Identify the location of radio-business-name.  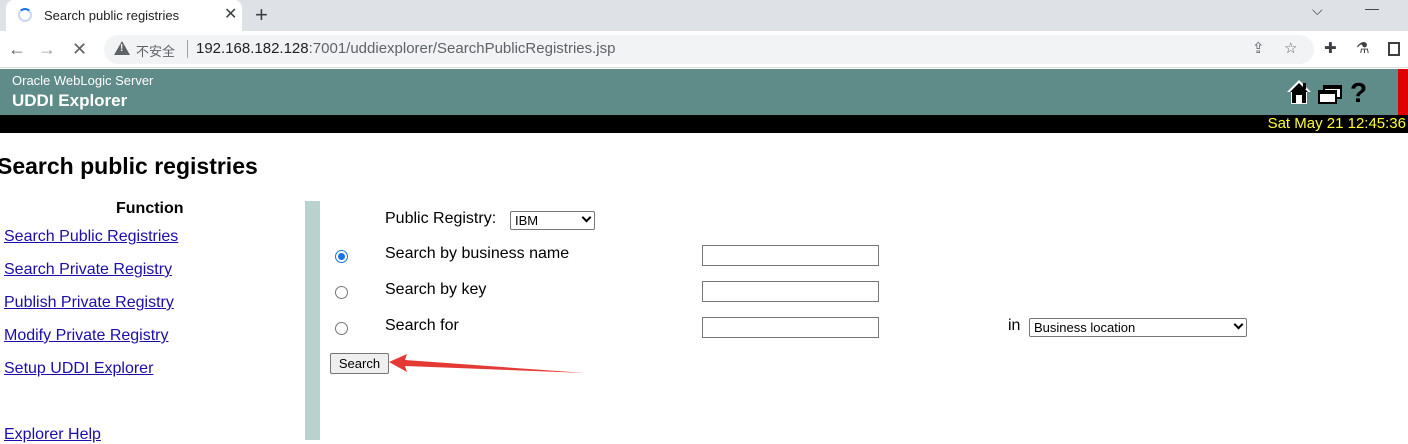
(341, 256).